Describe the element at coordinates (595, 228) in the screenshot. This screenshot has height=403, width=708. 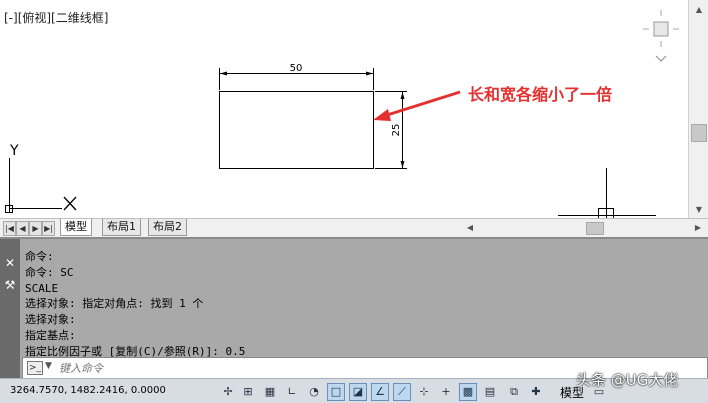
I see `horizontal-scroll-thumb` at that location.